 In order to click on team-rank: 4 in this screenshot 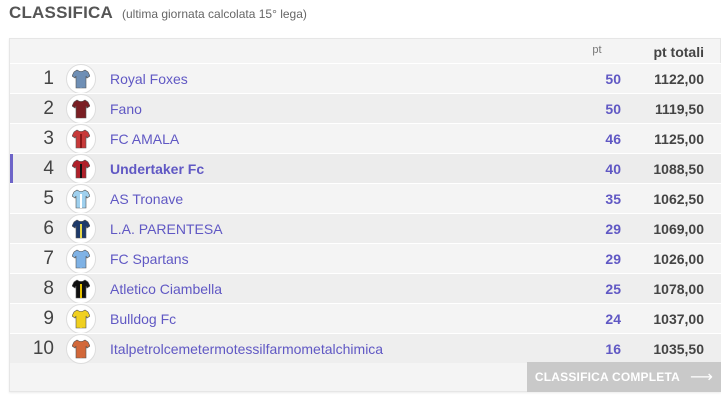, I will do `click(48, 168)`.